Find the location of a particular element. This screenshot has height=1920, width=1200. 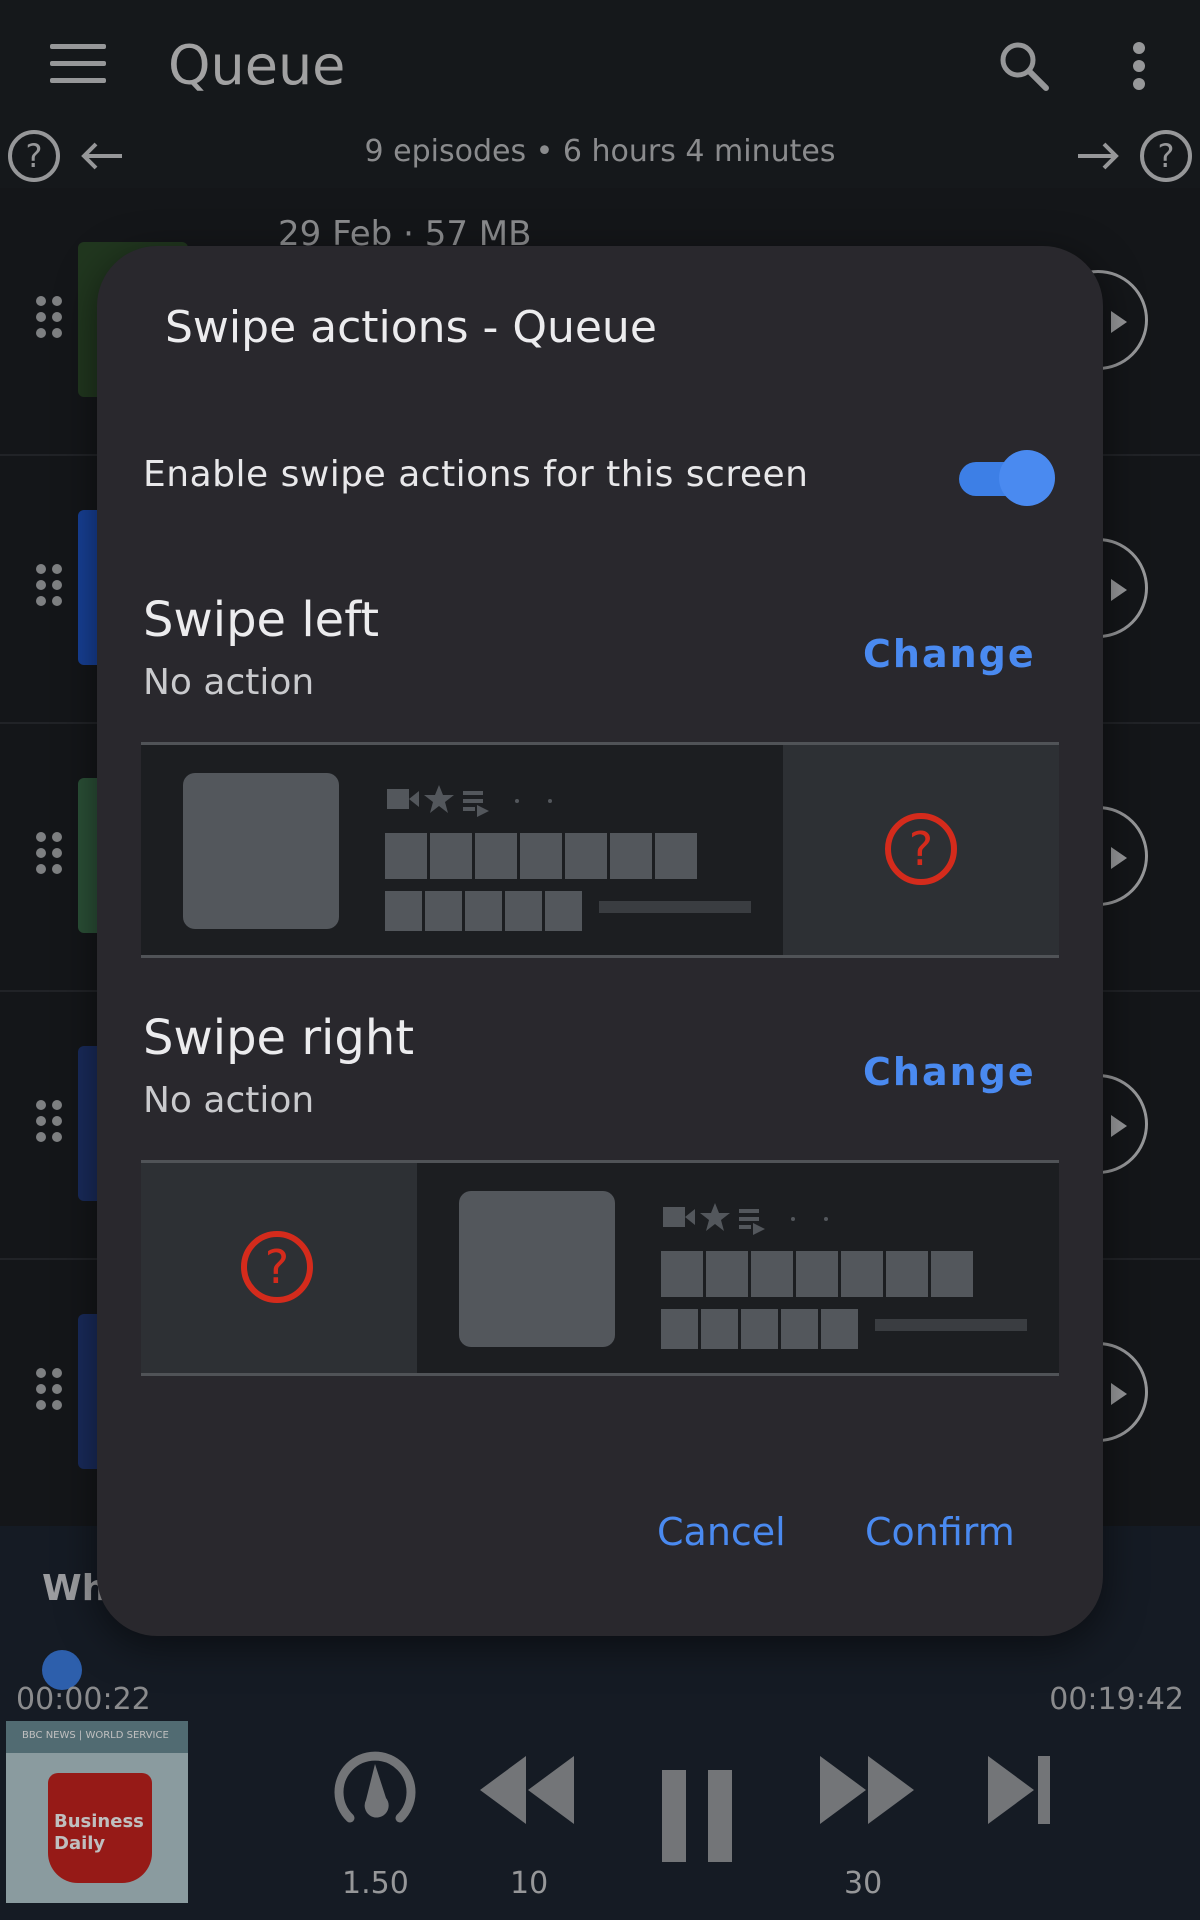

swipe-left-preview: ? is located at coordinates (600, 850).